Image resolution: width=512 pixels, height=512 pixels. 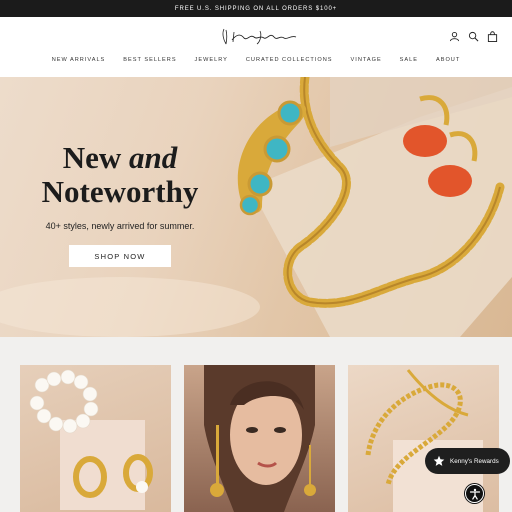 I want to click on accessibility-button, so click(x=474, y=493).